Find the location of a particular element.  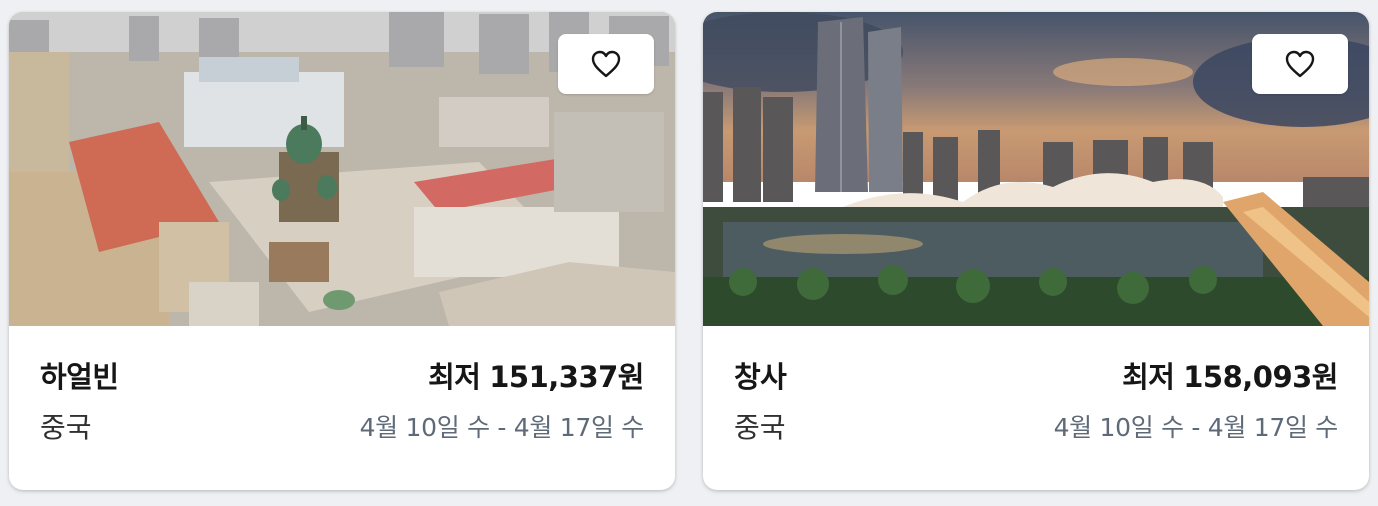

city-name: 창사 is located at coordinates (760, 377).